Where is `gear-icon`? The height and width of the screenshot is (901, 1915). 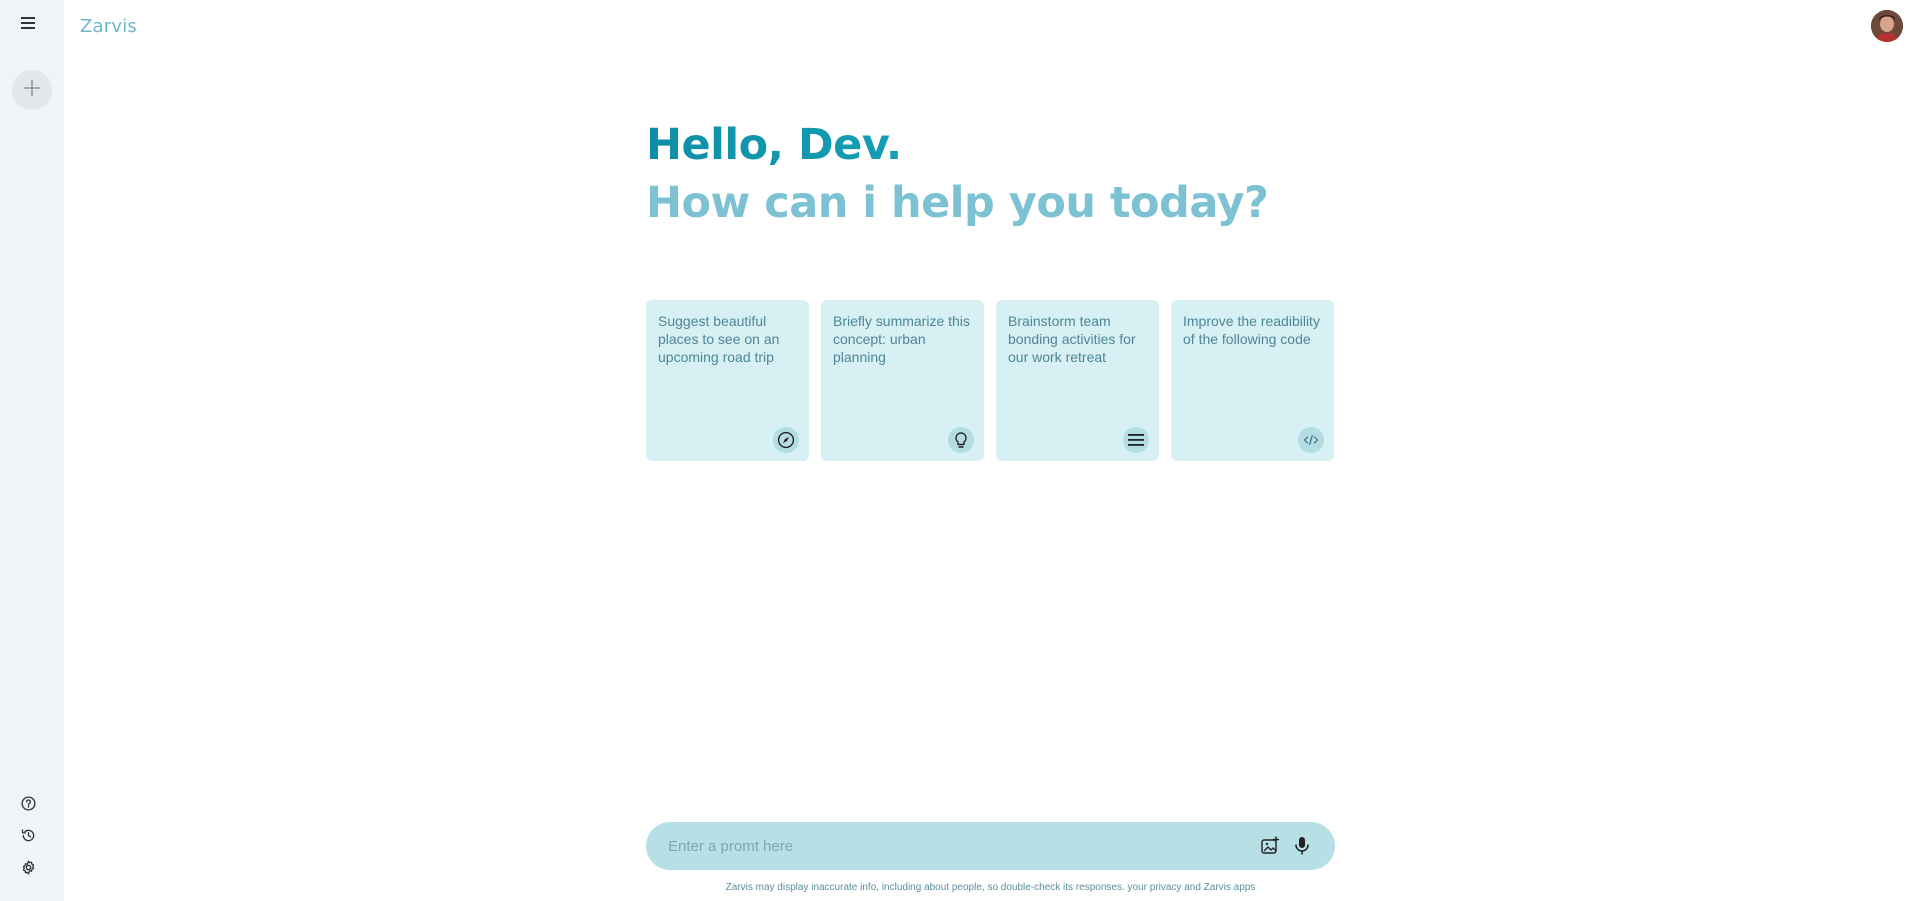
gear-icon is located at coordinates (28, 870).